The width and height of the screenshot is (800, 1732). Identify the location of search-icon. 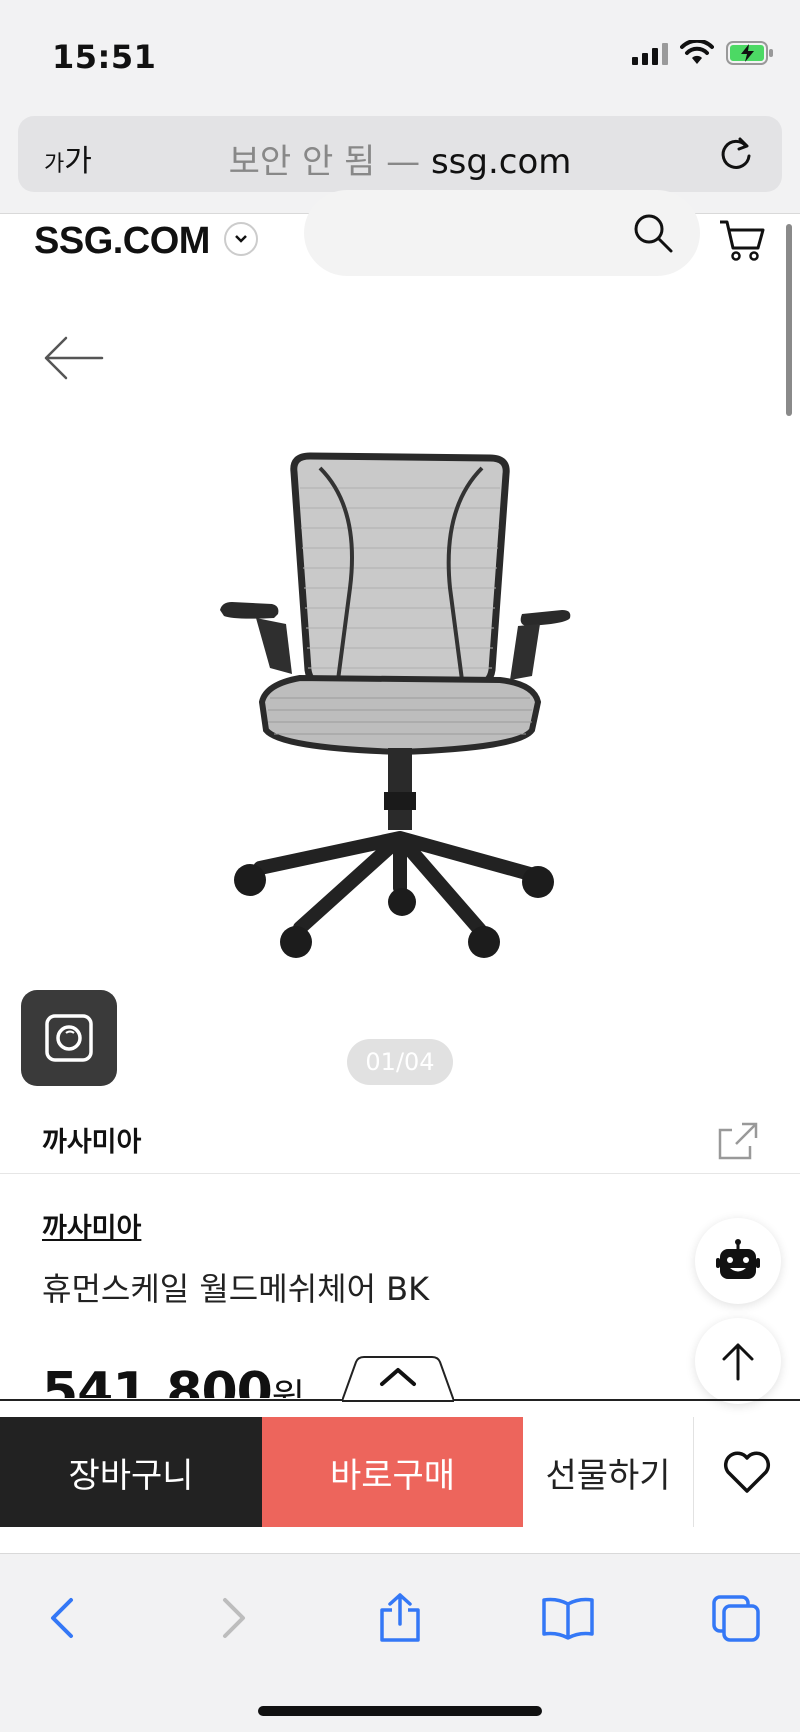
(653, 233).